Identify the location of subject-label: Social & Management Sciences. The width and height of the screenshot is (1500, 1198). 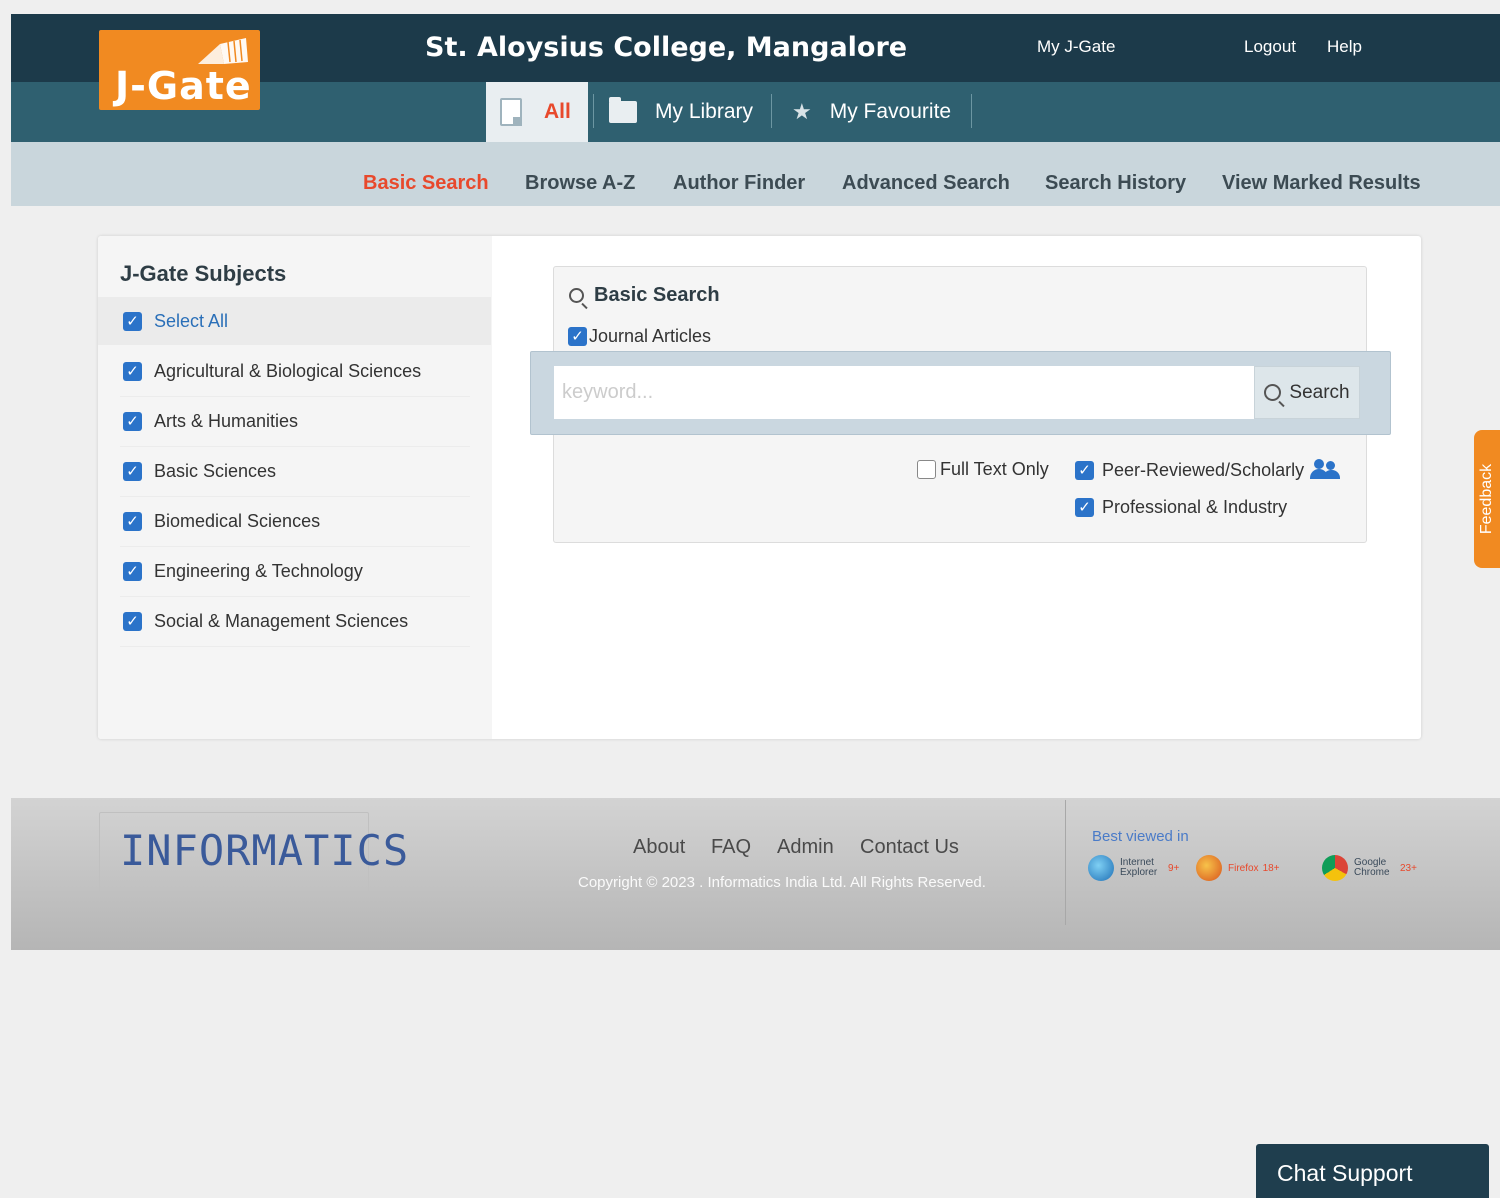
(281, 621).